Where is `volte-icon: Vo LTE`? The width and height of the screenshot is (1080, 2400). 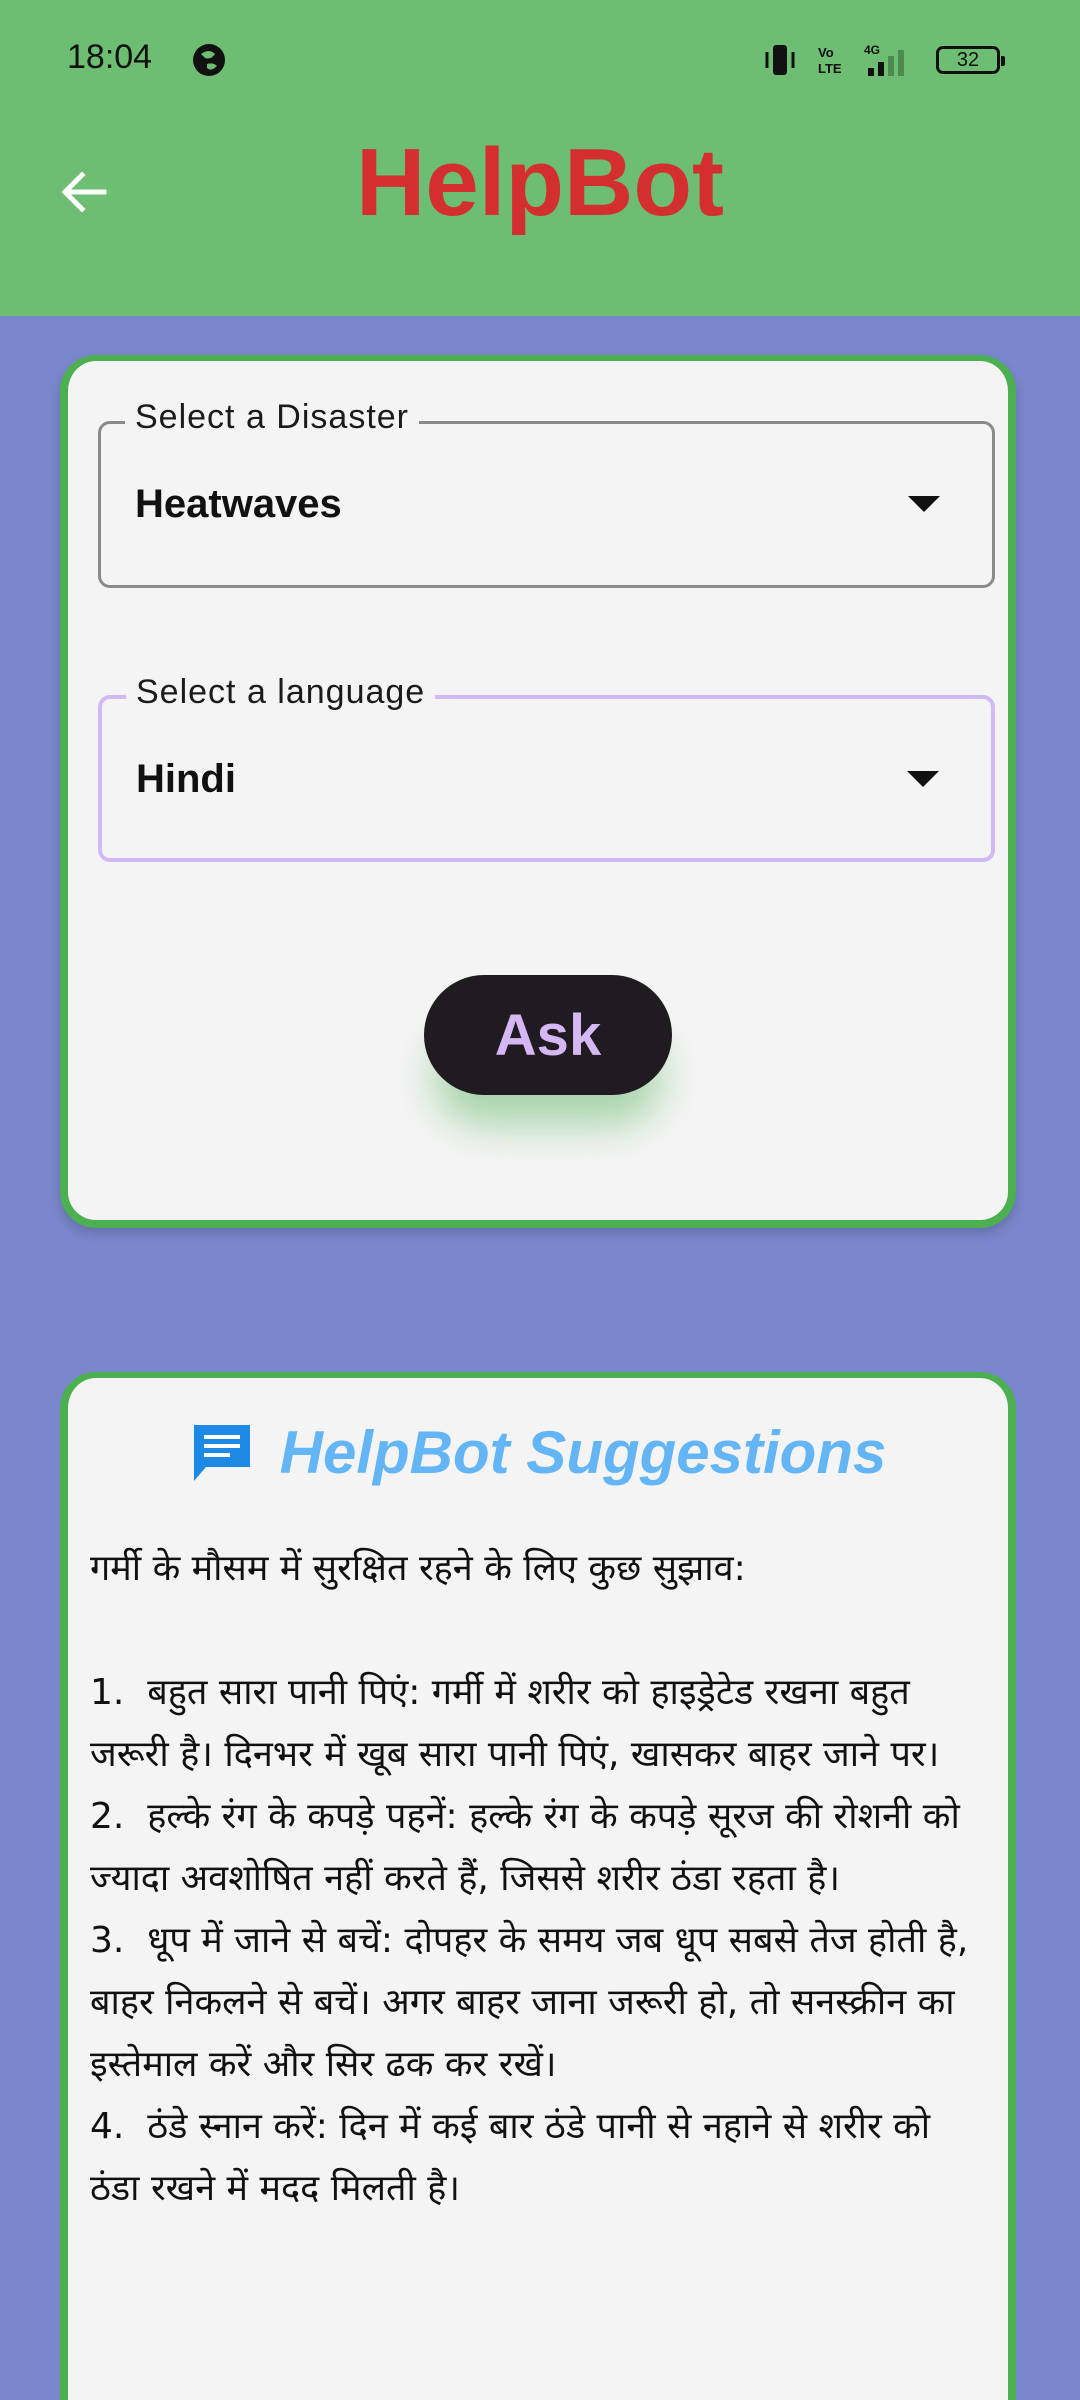
volte-icon: Vo LTE is located at coordinates (830, 60).